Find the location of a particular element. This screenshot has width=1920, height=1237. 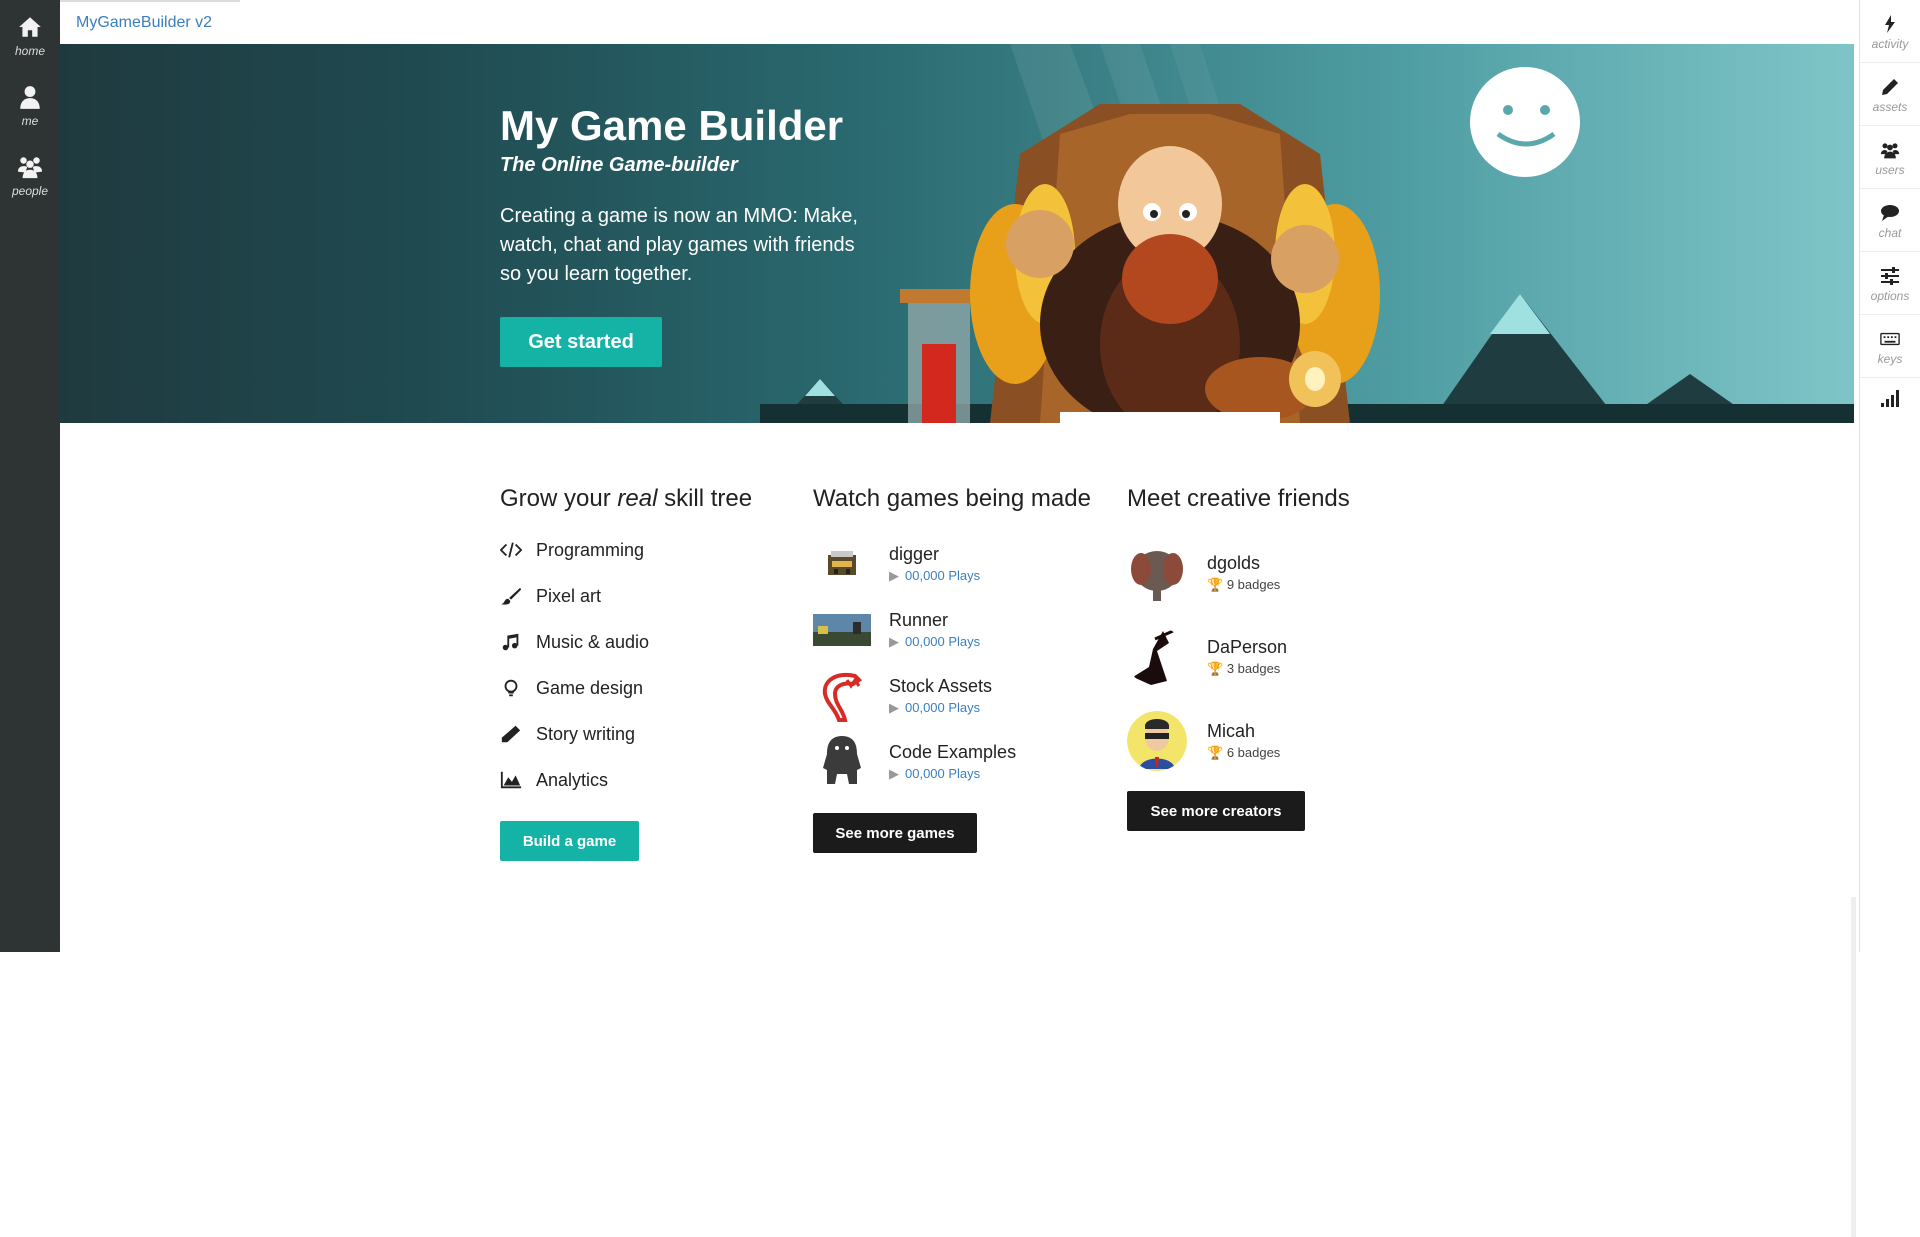

people-icon is located at coordinates (30, 168).